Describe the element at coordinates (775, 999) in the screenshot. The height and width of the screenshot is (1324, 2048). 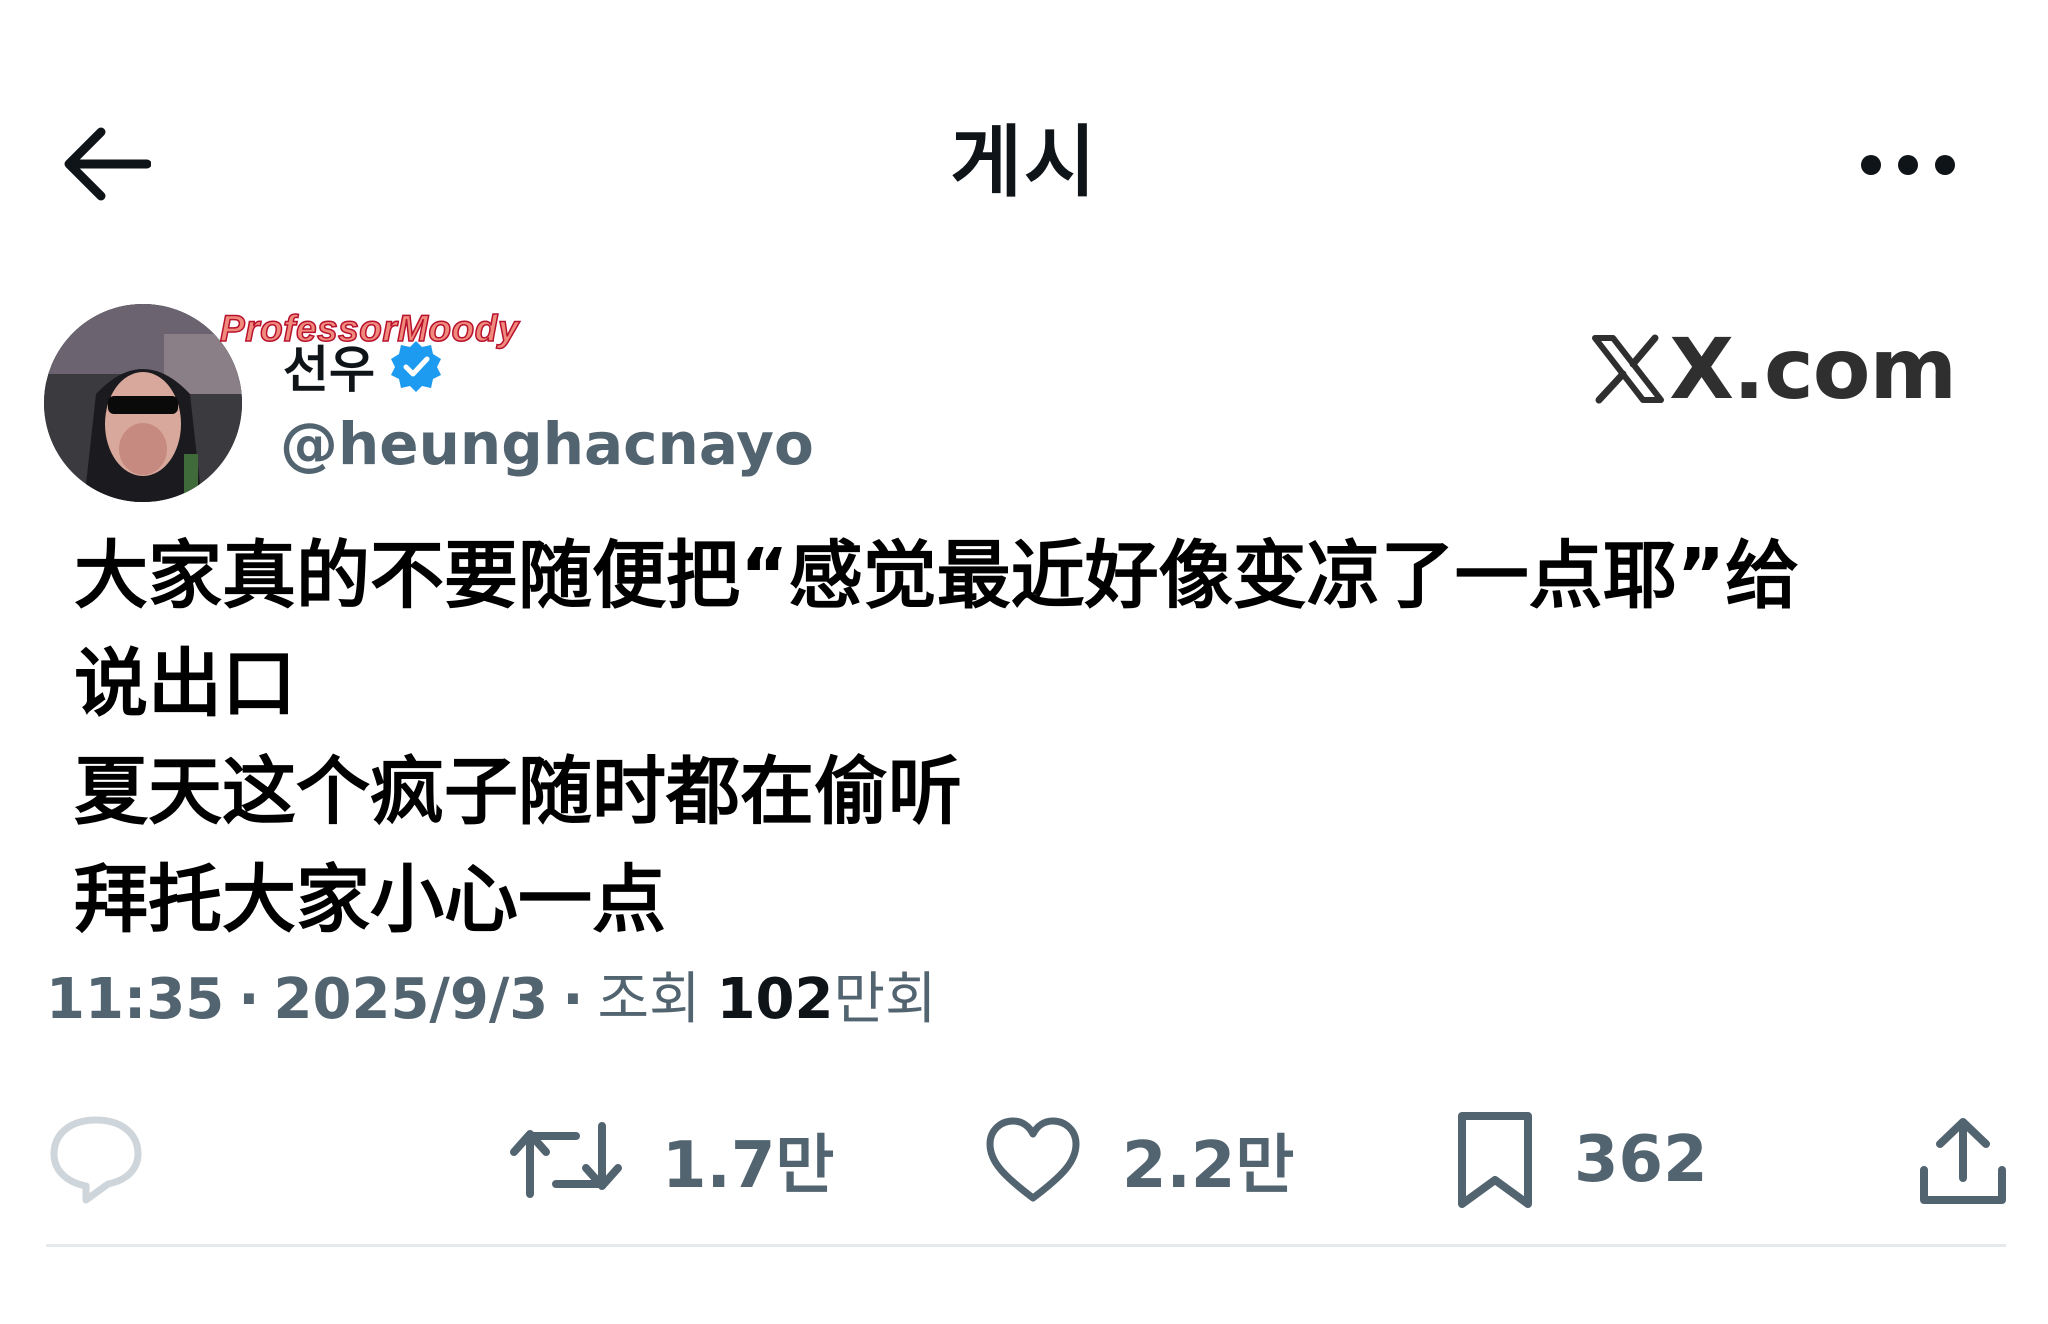
I see `views-count: 102` at that location.